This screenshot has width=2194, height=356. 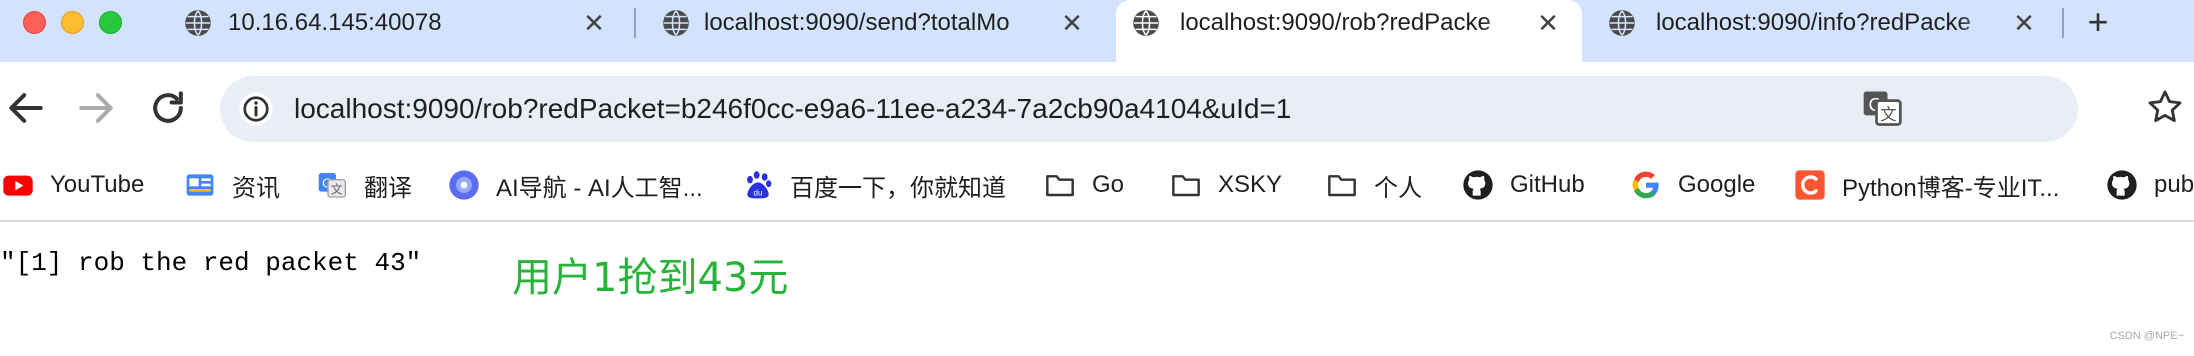 I want to click on bookmark-google: Google, so click(x=1692, y=185).